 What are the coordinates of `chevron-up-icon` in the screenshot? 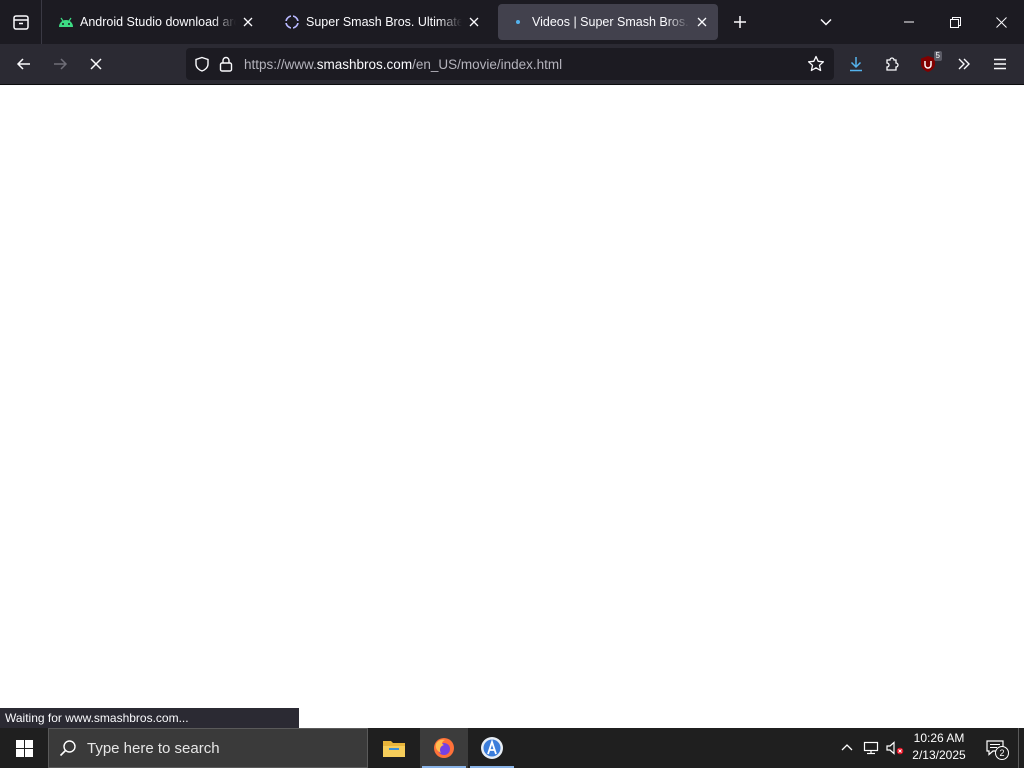 It's located at (847, 747).